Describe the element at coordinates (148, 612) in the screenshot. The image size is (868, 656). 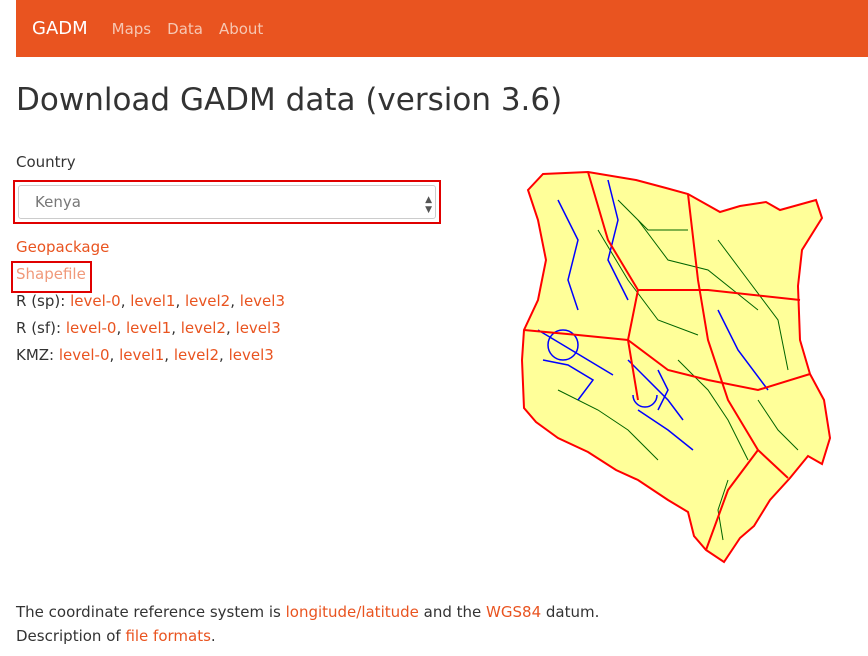
I see `crs-prefix: The coordinate reference system is` at that location.